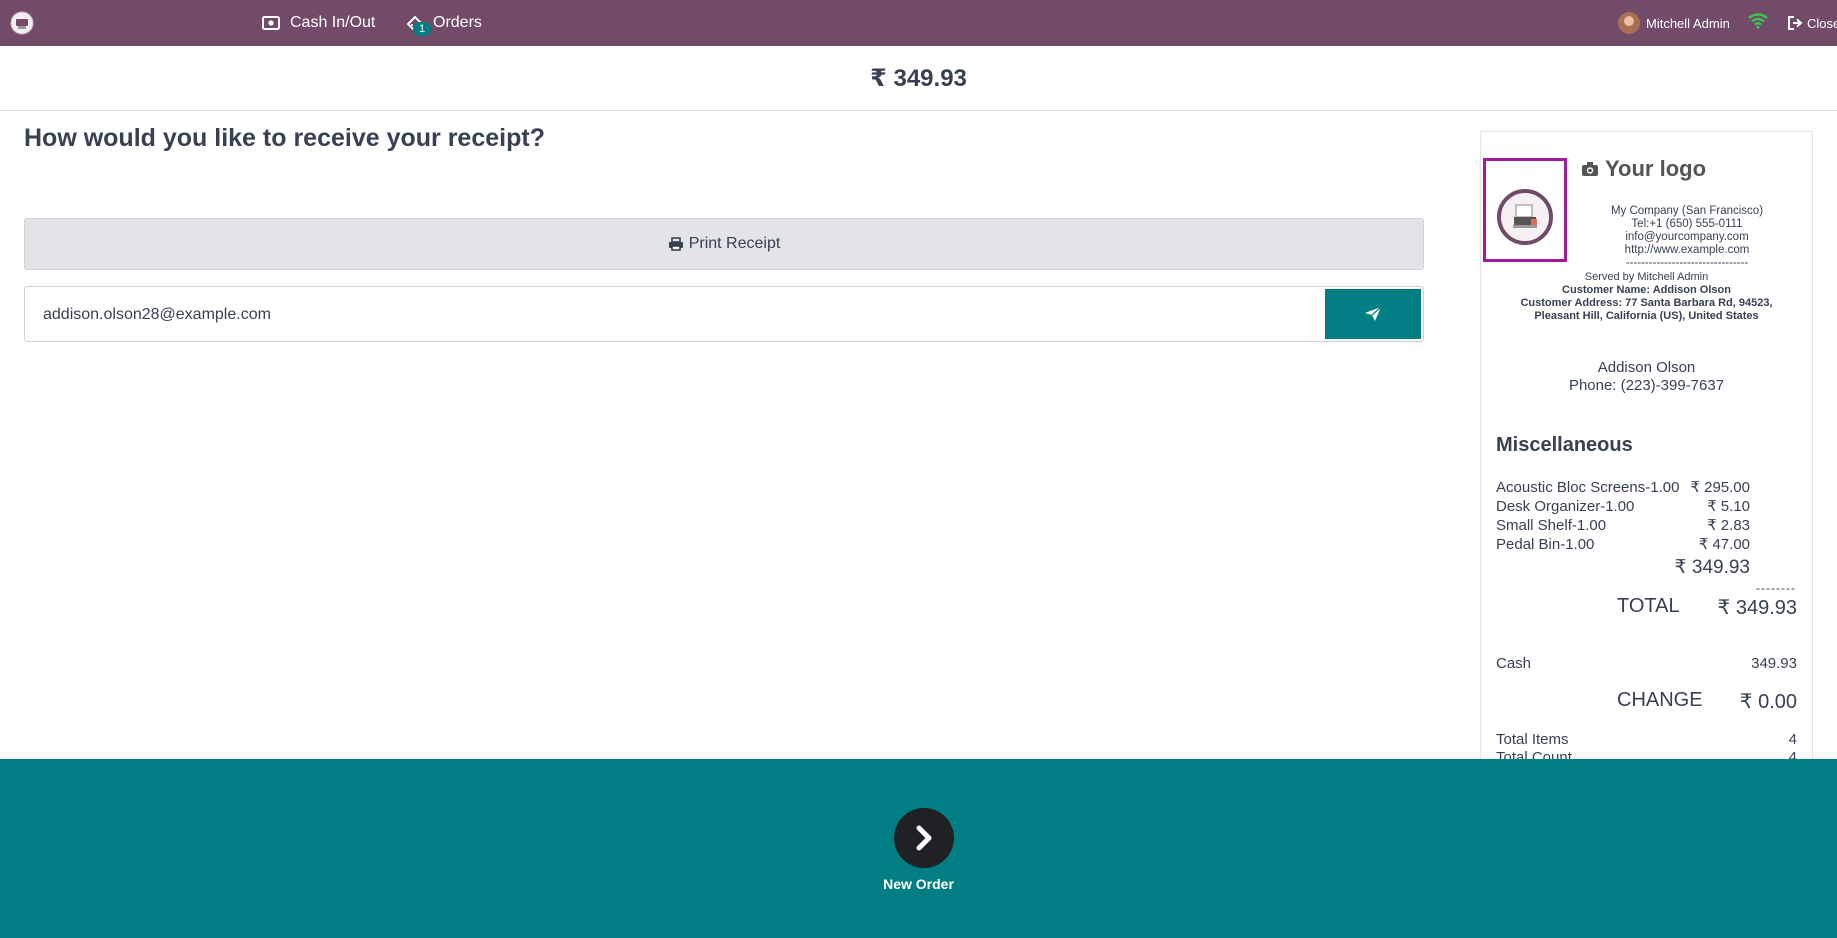 The image size is (1837, 938). What do you see at coordinates (1532, 739) in the screenshot?
I see `total-items-label: Total Items` at bounding box center [1532, 739].